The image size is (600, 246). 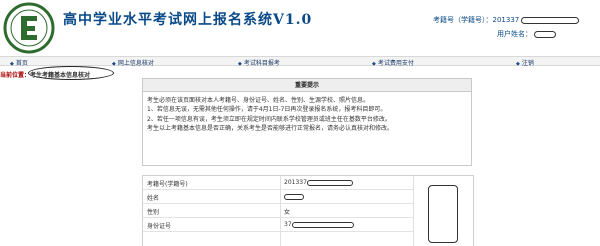 What do you see at coordinates (525, 62) in the screenshot?
I see `nav-logout: ◆ 注销` at bounding box center [525, 62].